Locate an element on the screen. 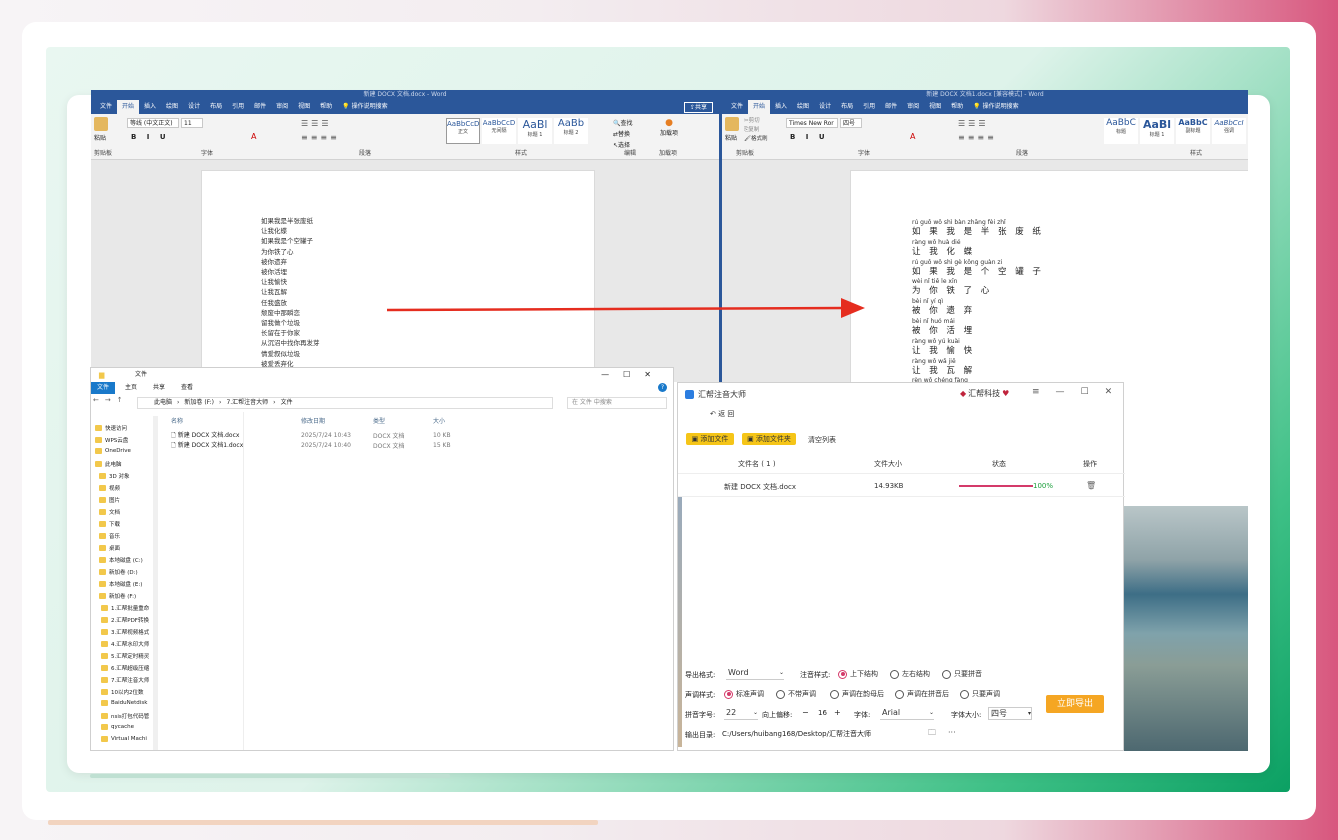 Image resolution: width=1338 pixels, height=840 pixels. offset-value: 16 is located at coordinates (822, 713).